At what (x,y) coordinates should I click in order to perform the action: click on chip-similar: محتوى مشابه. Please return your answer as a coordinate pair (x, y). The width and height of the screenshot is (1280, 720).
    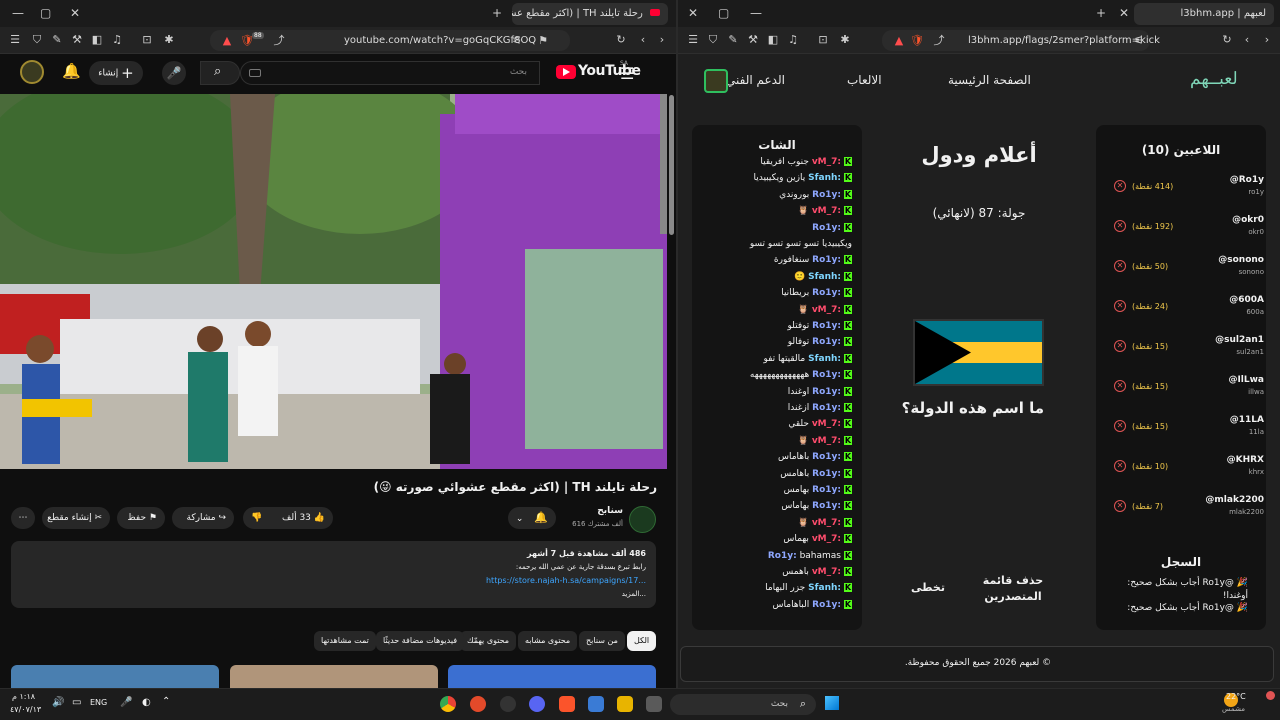
    Looking at the image, I should click on (548, 641).